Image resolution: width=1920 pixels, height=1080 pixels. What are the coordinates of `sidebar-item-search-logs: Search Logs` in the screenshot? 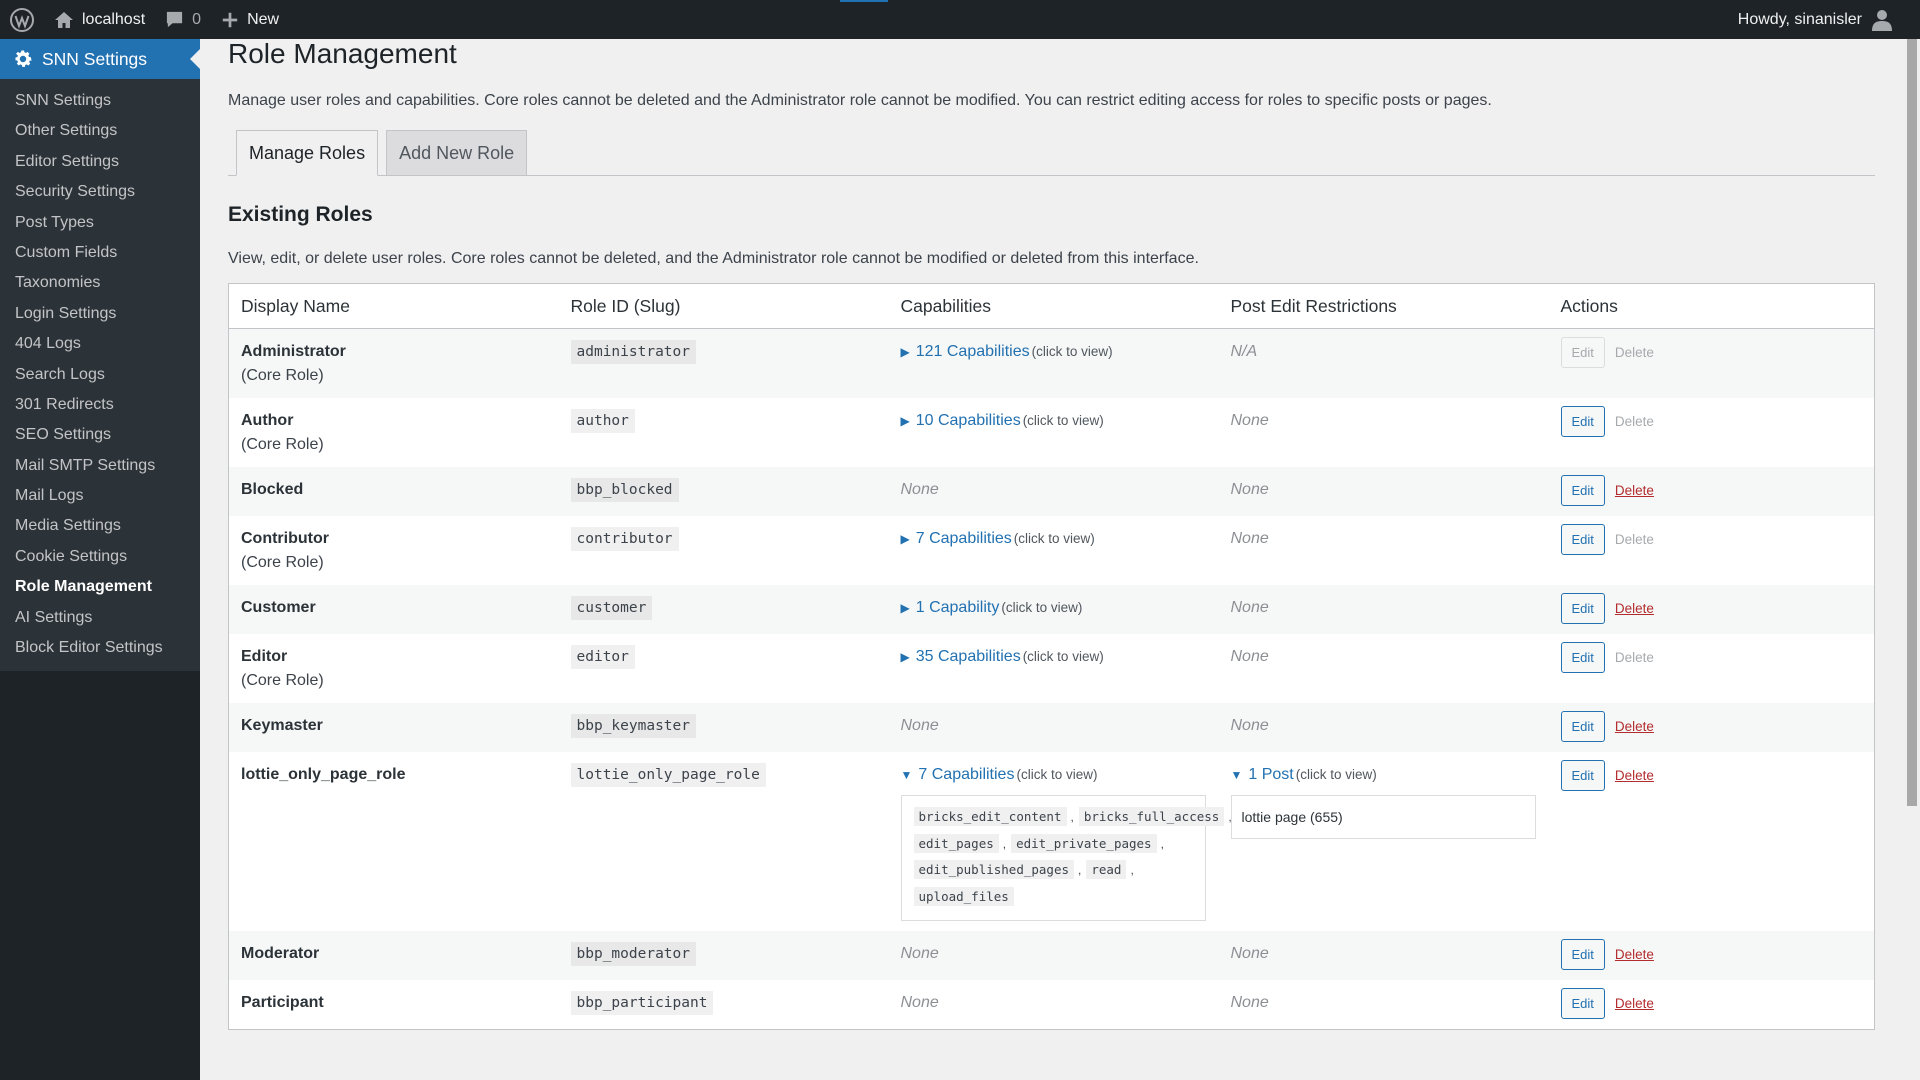 It's located at (100, 375).